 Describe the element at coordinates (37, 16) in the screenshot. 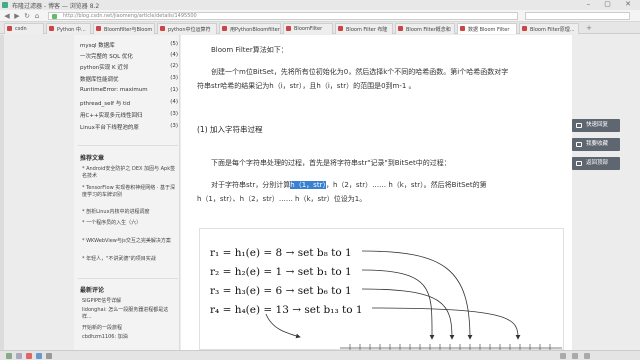

I see `home-icon: ⌂` at that location.